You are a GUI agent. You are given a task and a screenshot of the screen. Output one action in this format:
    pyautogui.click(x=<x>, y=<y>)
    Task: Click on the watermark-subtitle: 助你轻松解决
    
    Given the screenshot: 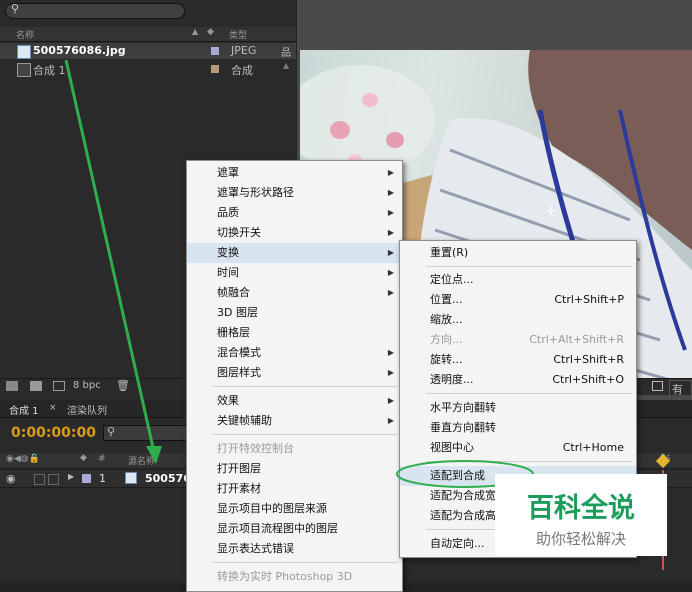 What is the action you would take?
    pyautogui.click(x=580, y=539)
    